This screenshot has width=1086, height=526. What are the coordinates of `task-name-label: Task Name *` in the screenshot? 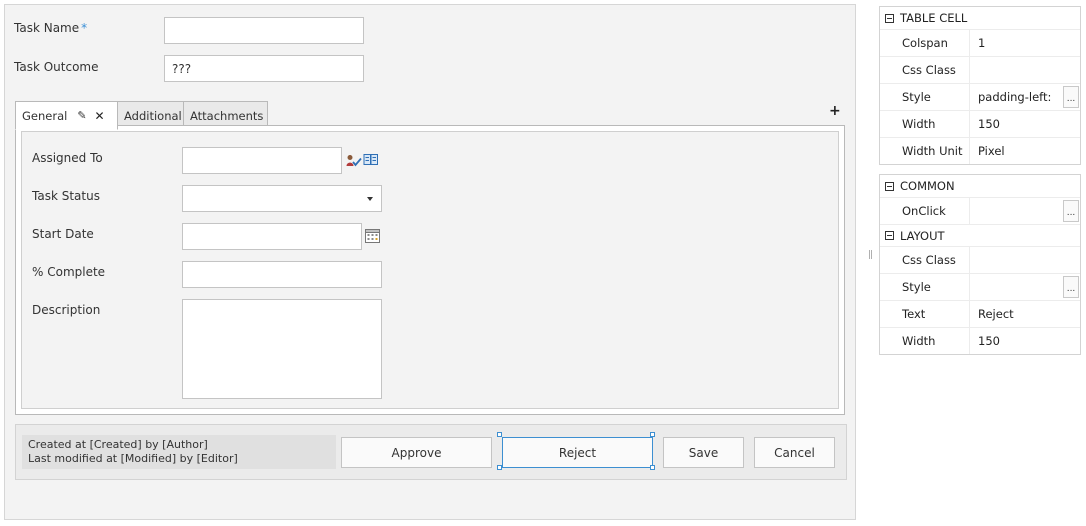 It's located at (51, 28).